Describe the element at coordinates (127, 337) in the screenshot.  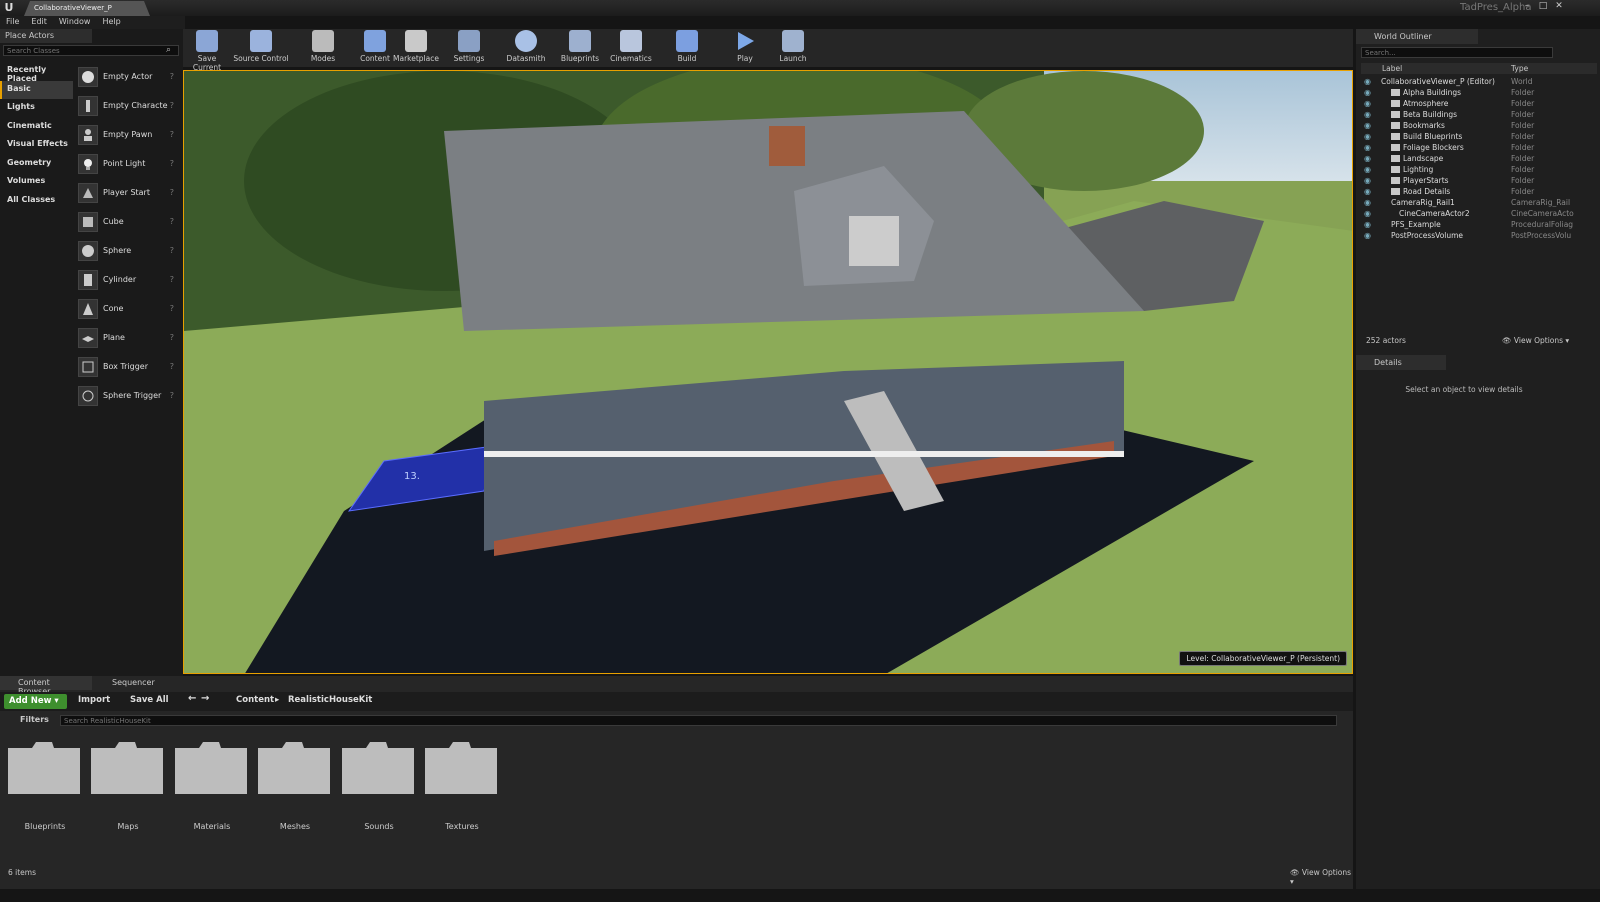
I see `actor-plane: Plane?` at that location.